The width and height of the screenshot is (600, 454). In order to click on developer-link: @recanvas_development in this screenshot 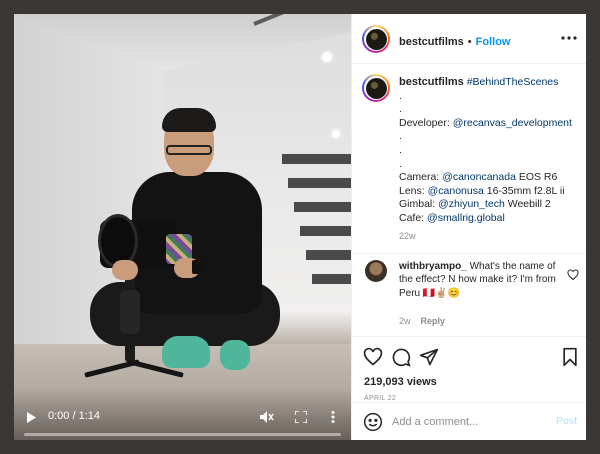, I will do `click(512, 123)`.